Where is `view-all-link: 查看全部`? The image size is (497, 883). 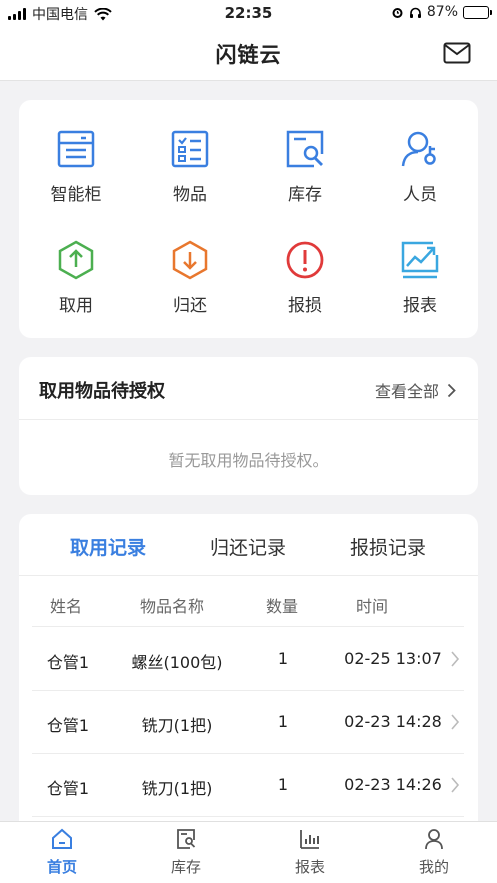 view-all-link: 查看全部 is located at coordinates (415, 390).